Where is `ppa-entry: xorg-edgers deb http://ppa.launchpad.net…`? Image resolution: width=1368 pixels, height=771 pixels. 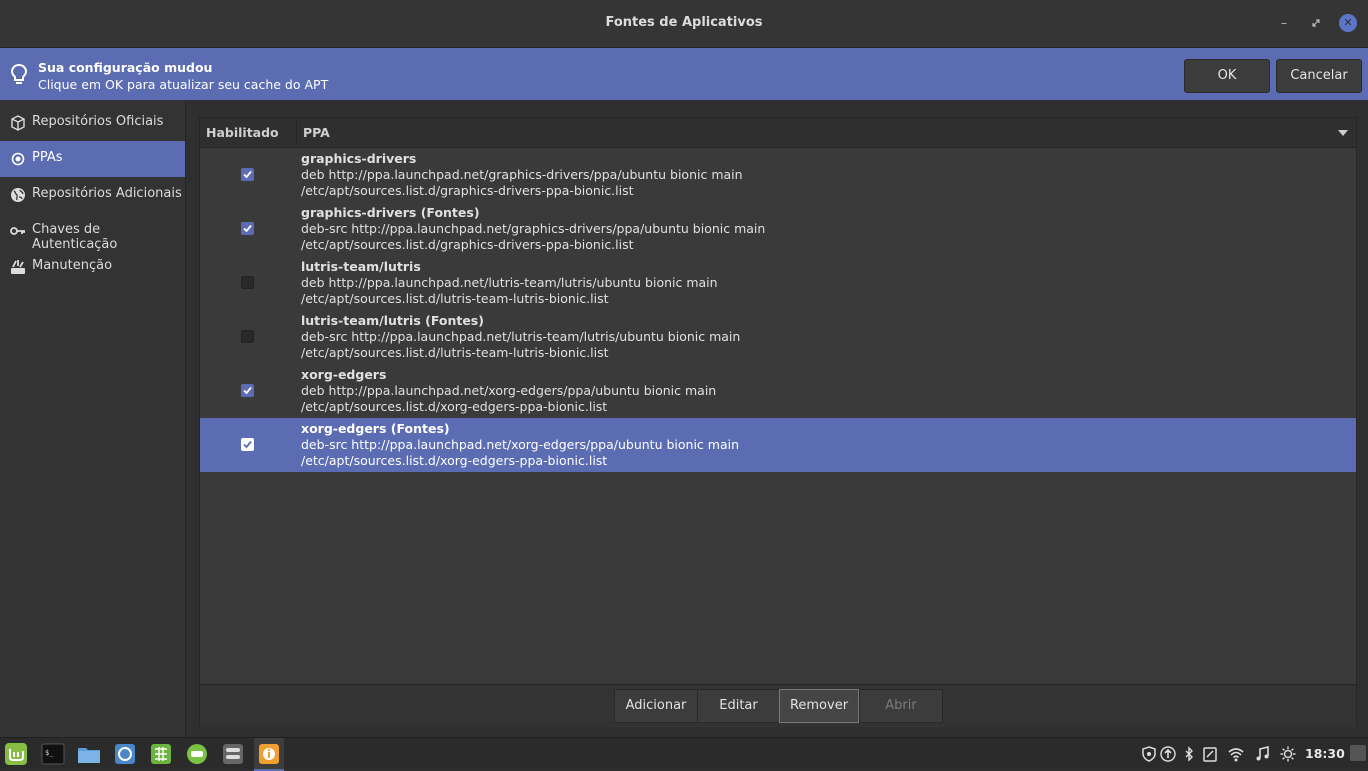 ppa-entry: xorg-edgers deb http://ppa.launchpad.net… is located at coordinates (508, 391).